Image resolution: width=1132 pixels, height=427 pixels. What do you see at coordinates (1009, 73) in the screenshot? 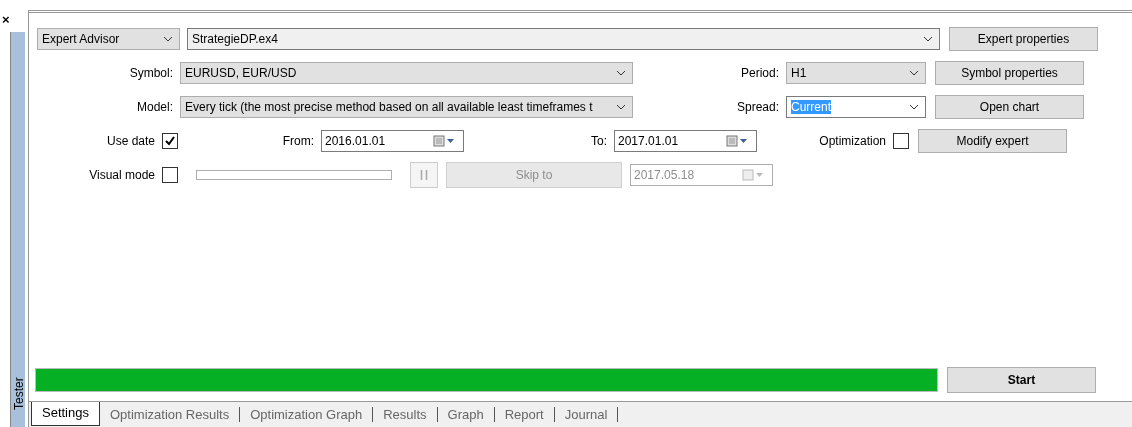
I see `symbol-properties-button: Symbol properties` at bounding box center [1009, 73].